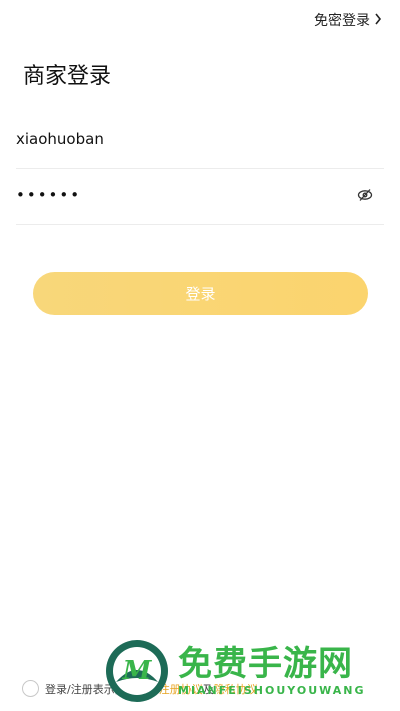 The image size is (400, 711). I want to click on login-button: 登录, so click(200, 293).